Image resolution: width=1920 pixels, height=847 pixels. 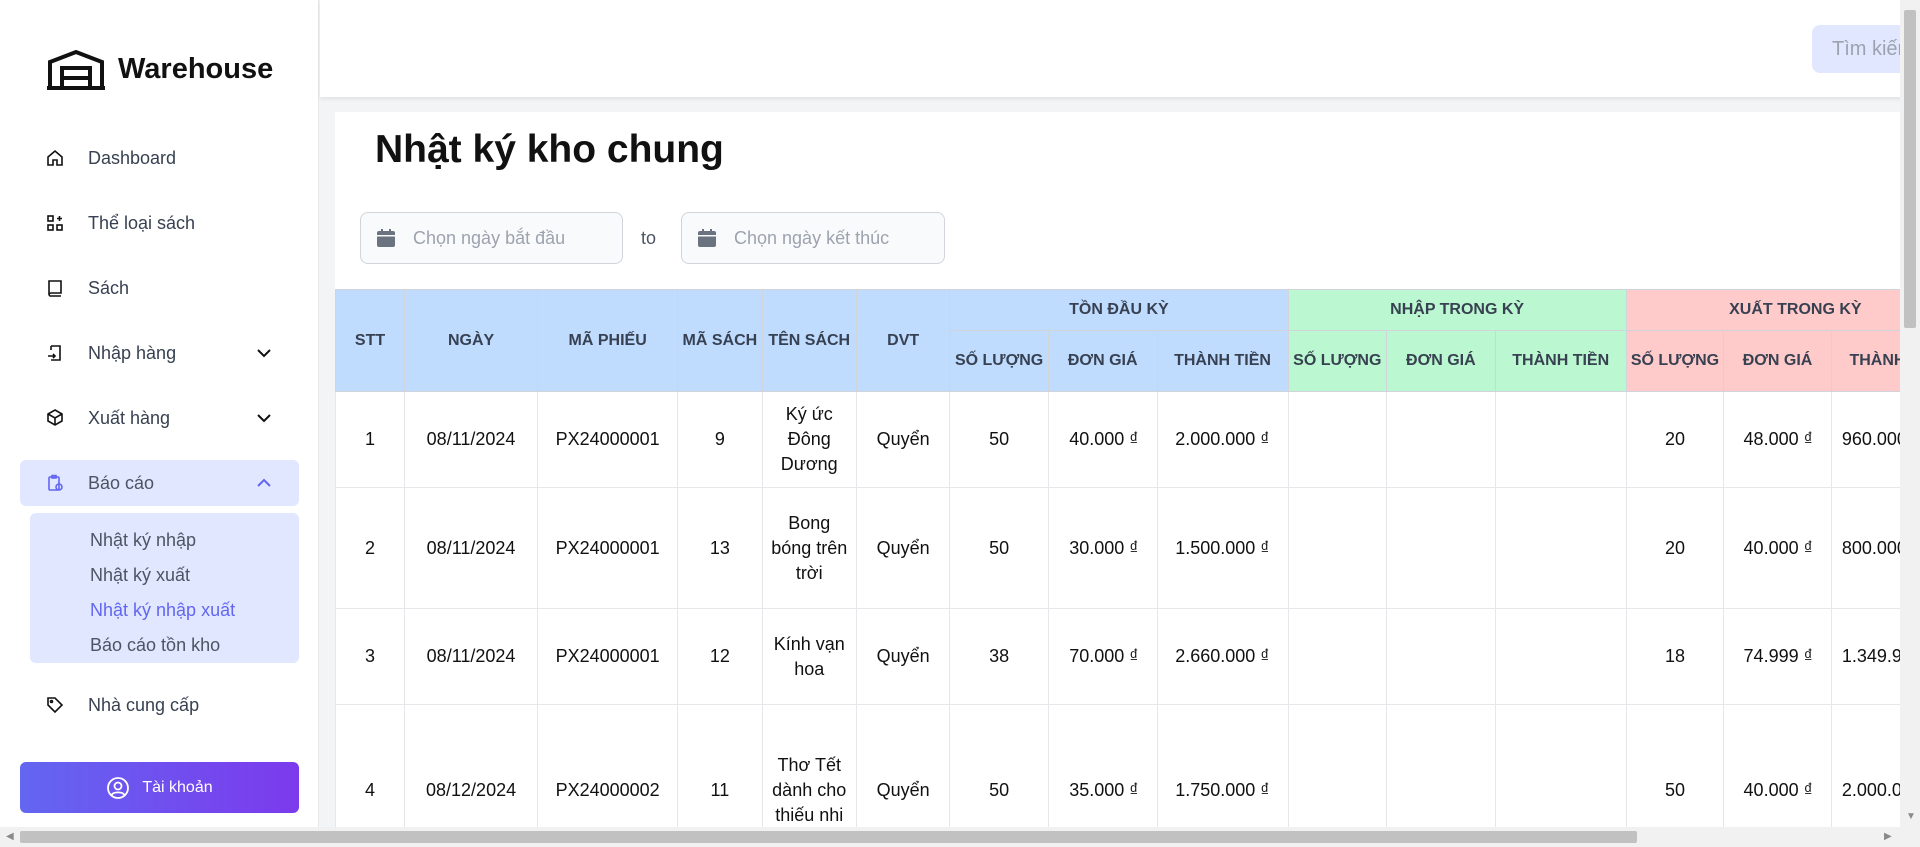 What do you see at coordinates (809, 340) in the screenshot?
I see `col-header-book-name: TÊN SÁCH` at bounding box center [809, 340].